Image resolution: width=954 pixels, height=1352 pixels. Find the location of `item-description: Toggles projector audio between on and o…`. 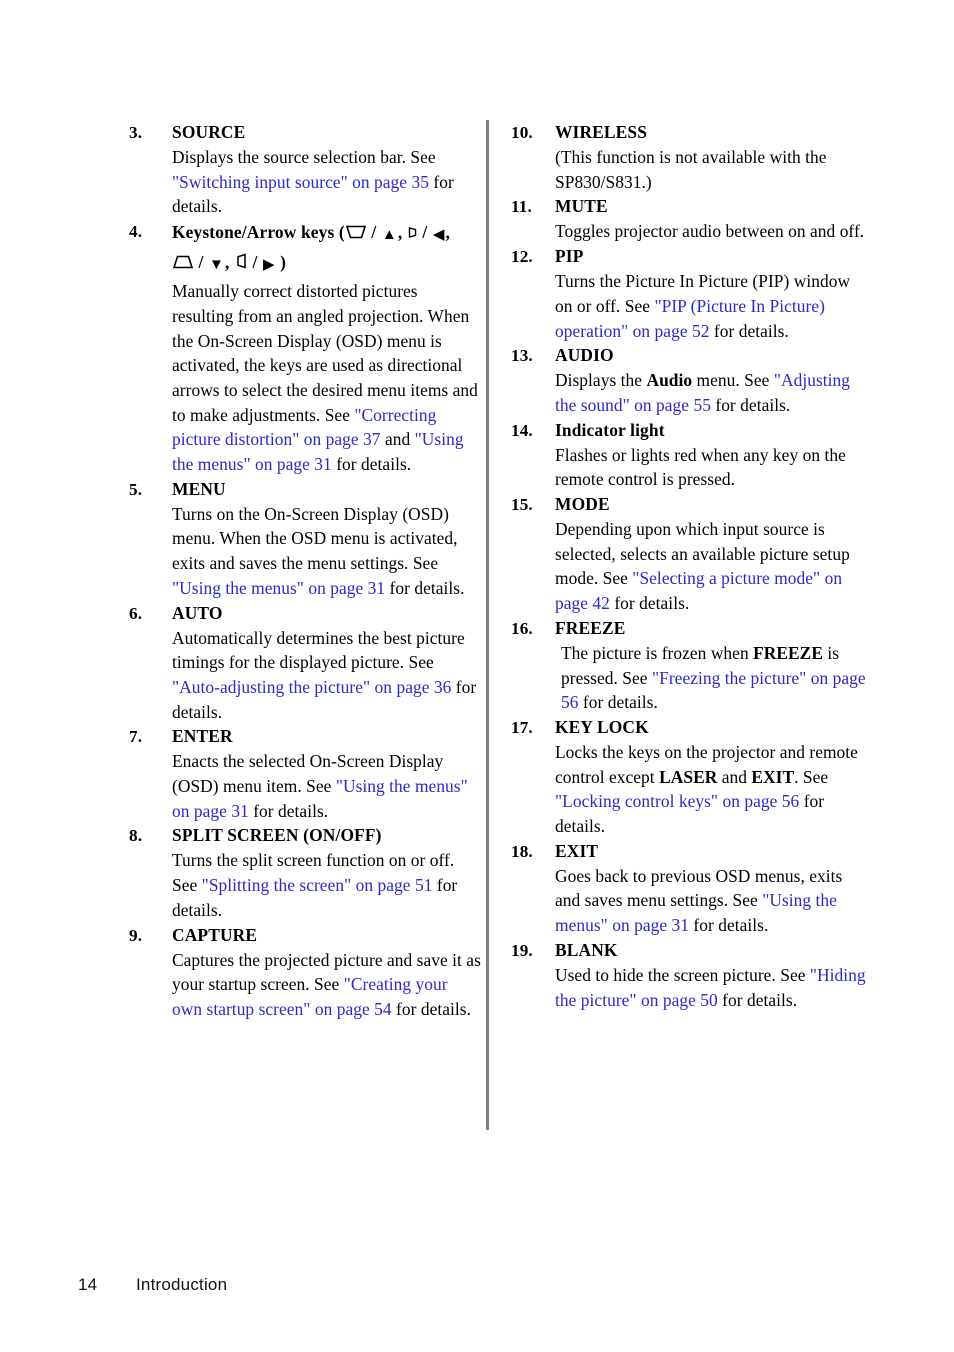

item-description: Toggles projector audio between on and o… is located at coordinates (712, 231).